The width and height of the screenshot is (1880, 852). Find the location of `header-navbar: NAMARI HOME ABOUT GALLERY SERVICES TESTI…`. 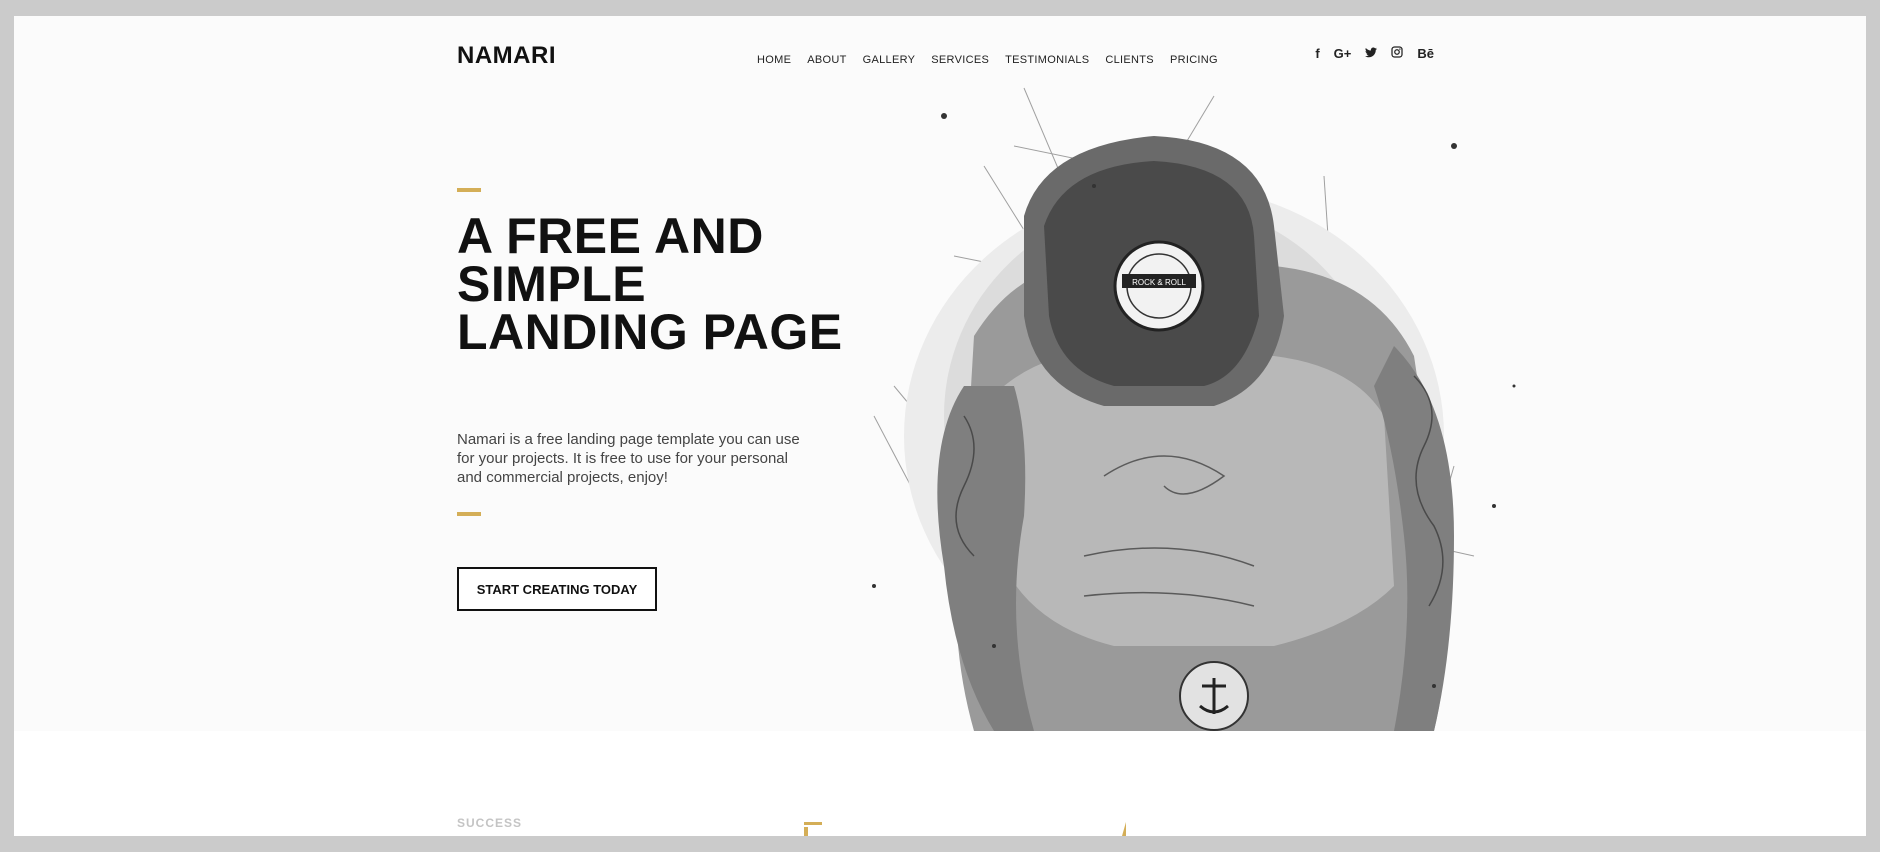

header-navbar: NAMARI HOME ABOUT GALLERY SERVICES TESTI… is located at coordinates (945, 60).